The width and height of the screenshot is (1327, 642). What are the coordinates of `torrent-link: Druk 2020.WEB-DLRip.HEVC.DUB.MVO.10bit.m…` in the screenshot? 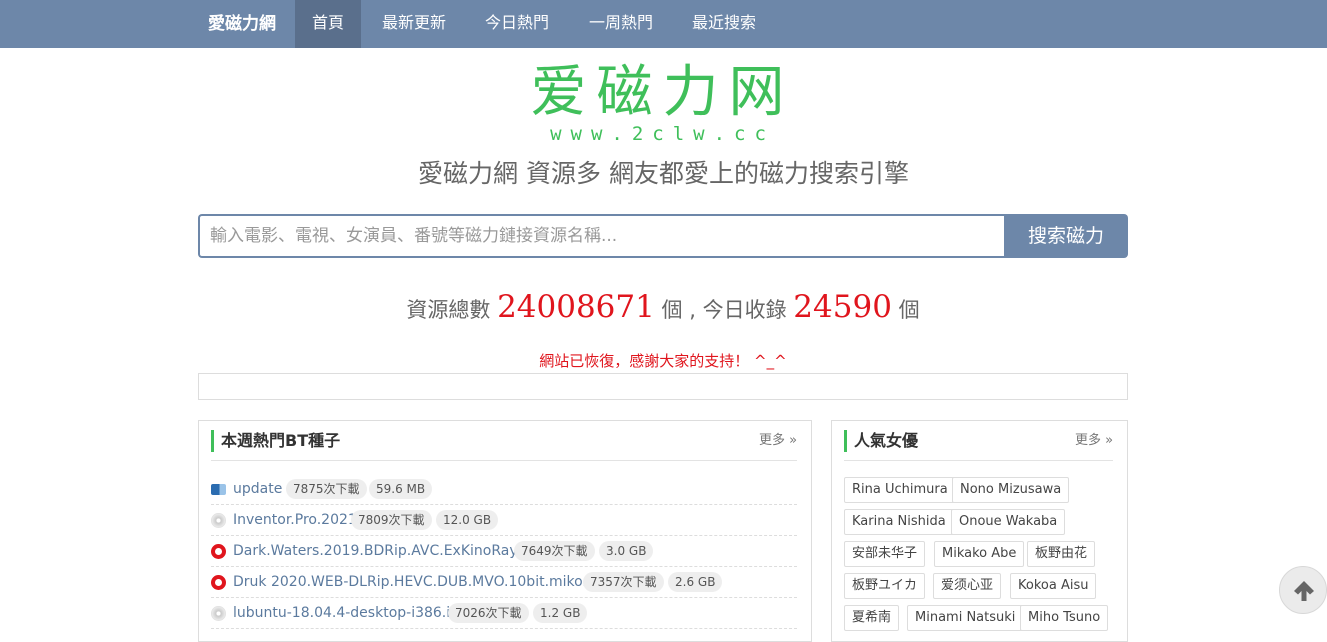 It's located at (429, 582).